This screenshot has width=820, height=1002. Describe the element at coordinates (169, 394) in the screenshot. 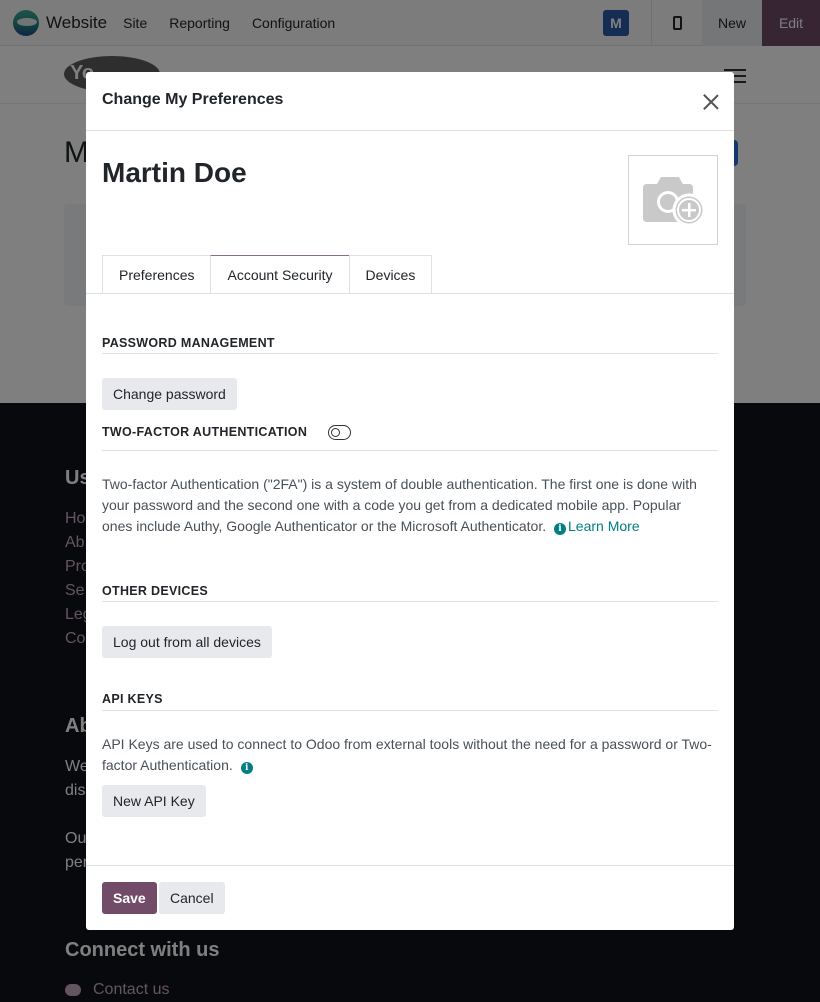

I see `change-password-button: Change password` at that location.